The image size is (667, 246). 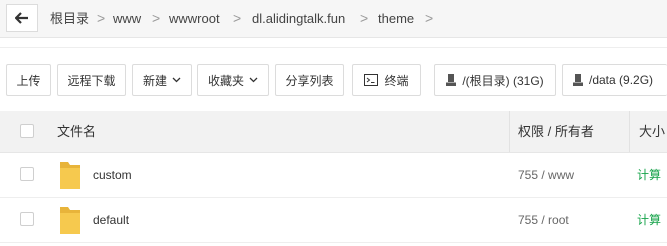 What do you see at coordinates (333, 47) in the screenshot?
I see `divider` at bounding box center [333, 47].